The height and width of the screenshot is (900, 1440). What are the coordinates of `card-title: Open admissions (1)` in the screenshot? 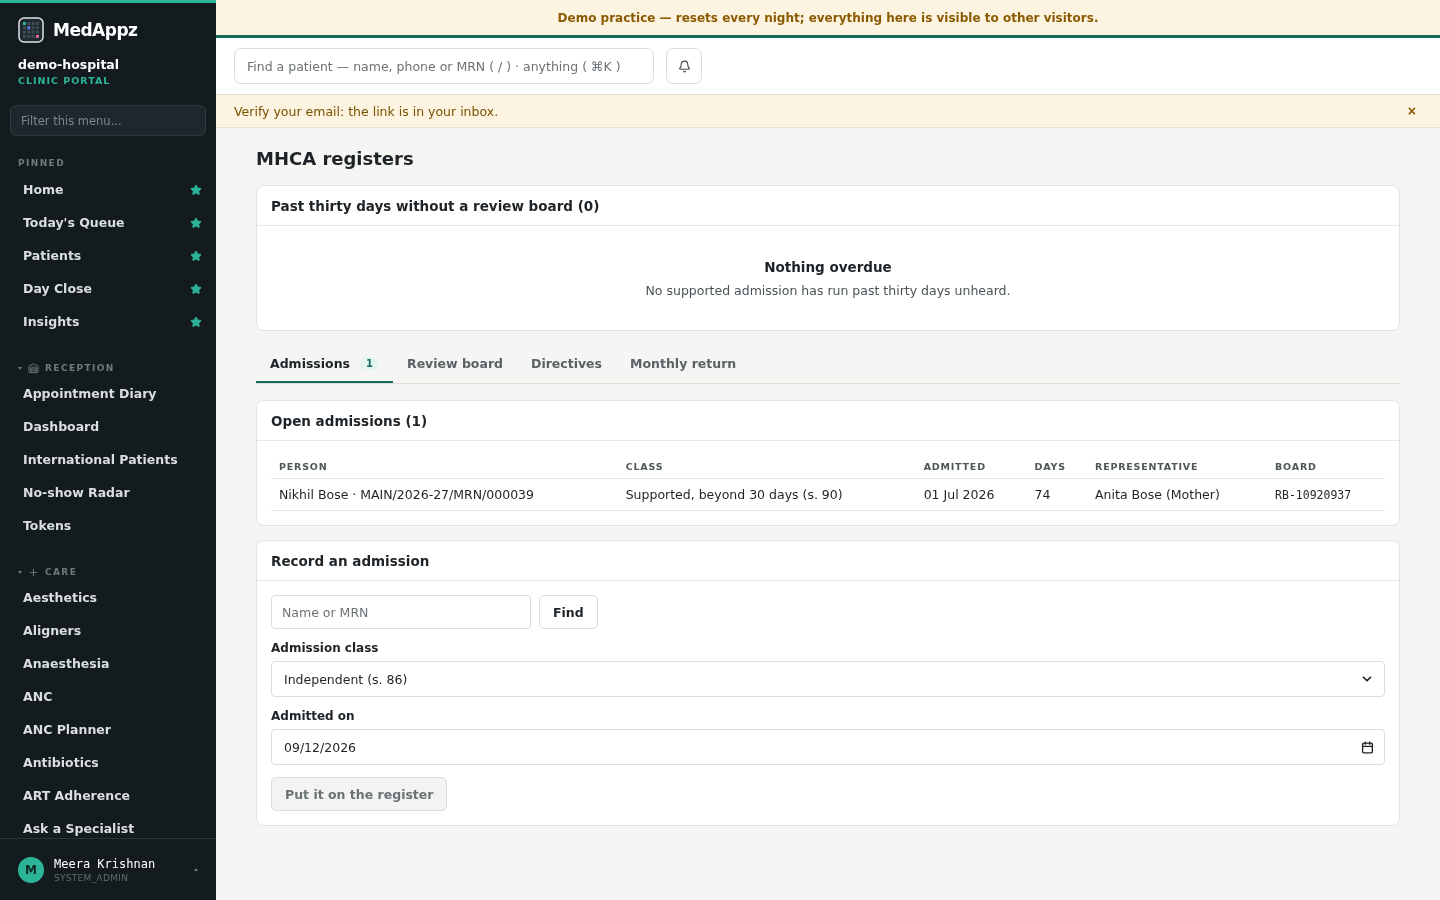 It's located at (349, 420).